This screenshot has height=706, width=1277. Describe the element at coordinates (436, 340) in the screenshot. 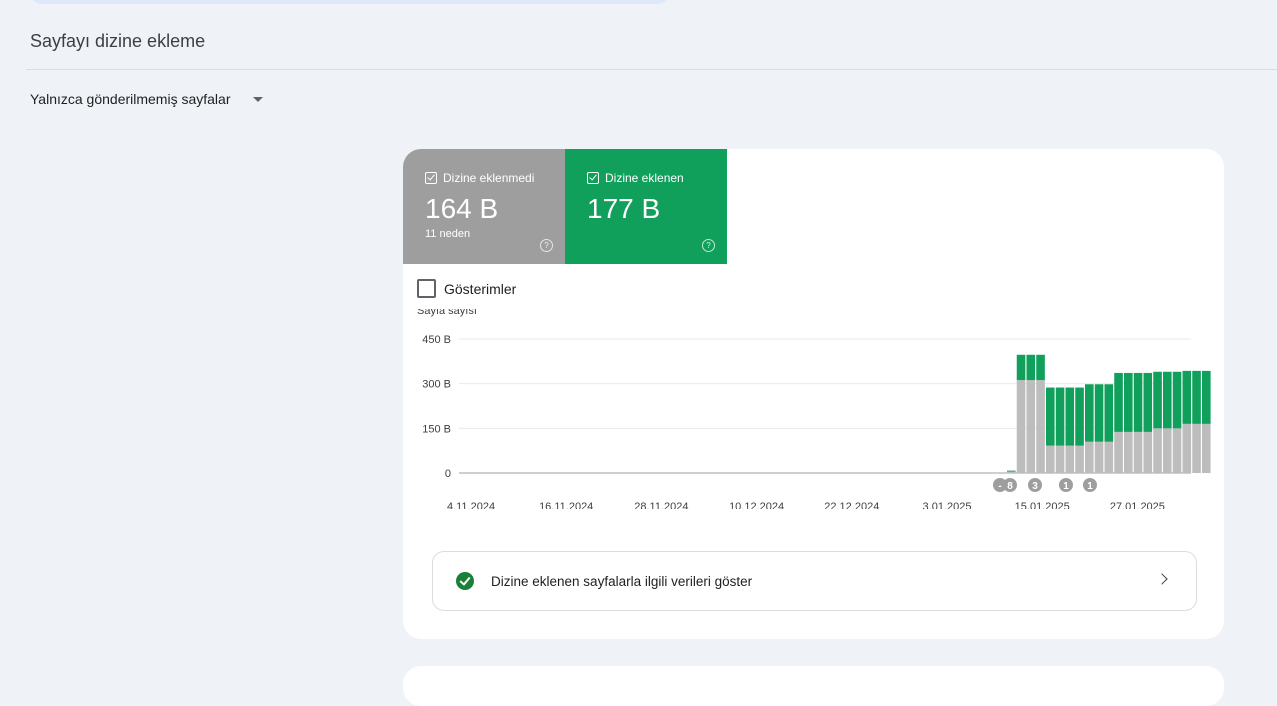

I see `y-tick-label: 450 B` at that location.